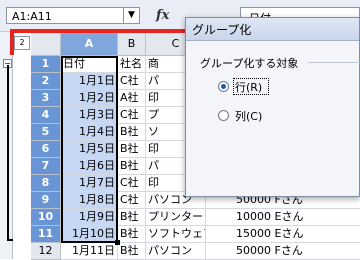 The image size is (360, 260). I want to click on cell-c: ソフトウェア, so click(176, 234).